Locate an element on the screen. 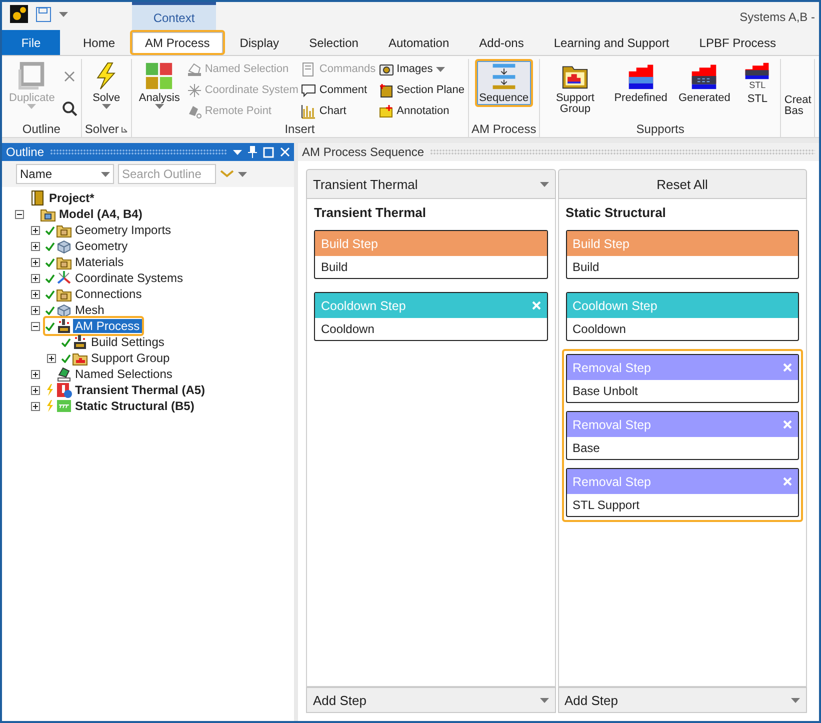  ribbon-button: Creat Bas is located at coordinates (798, 88).